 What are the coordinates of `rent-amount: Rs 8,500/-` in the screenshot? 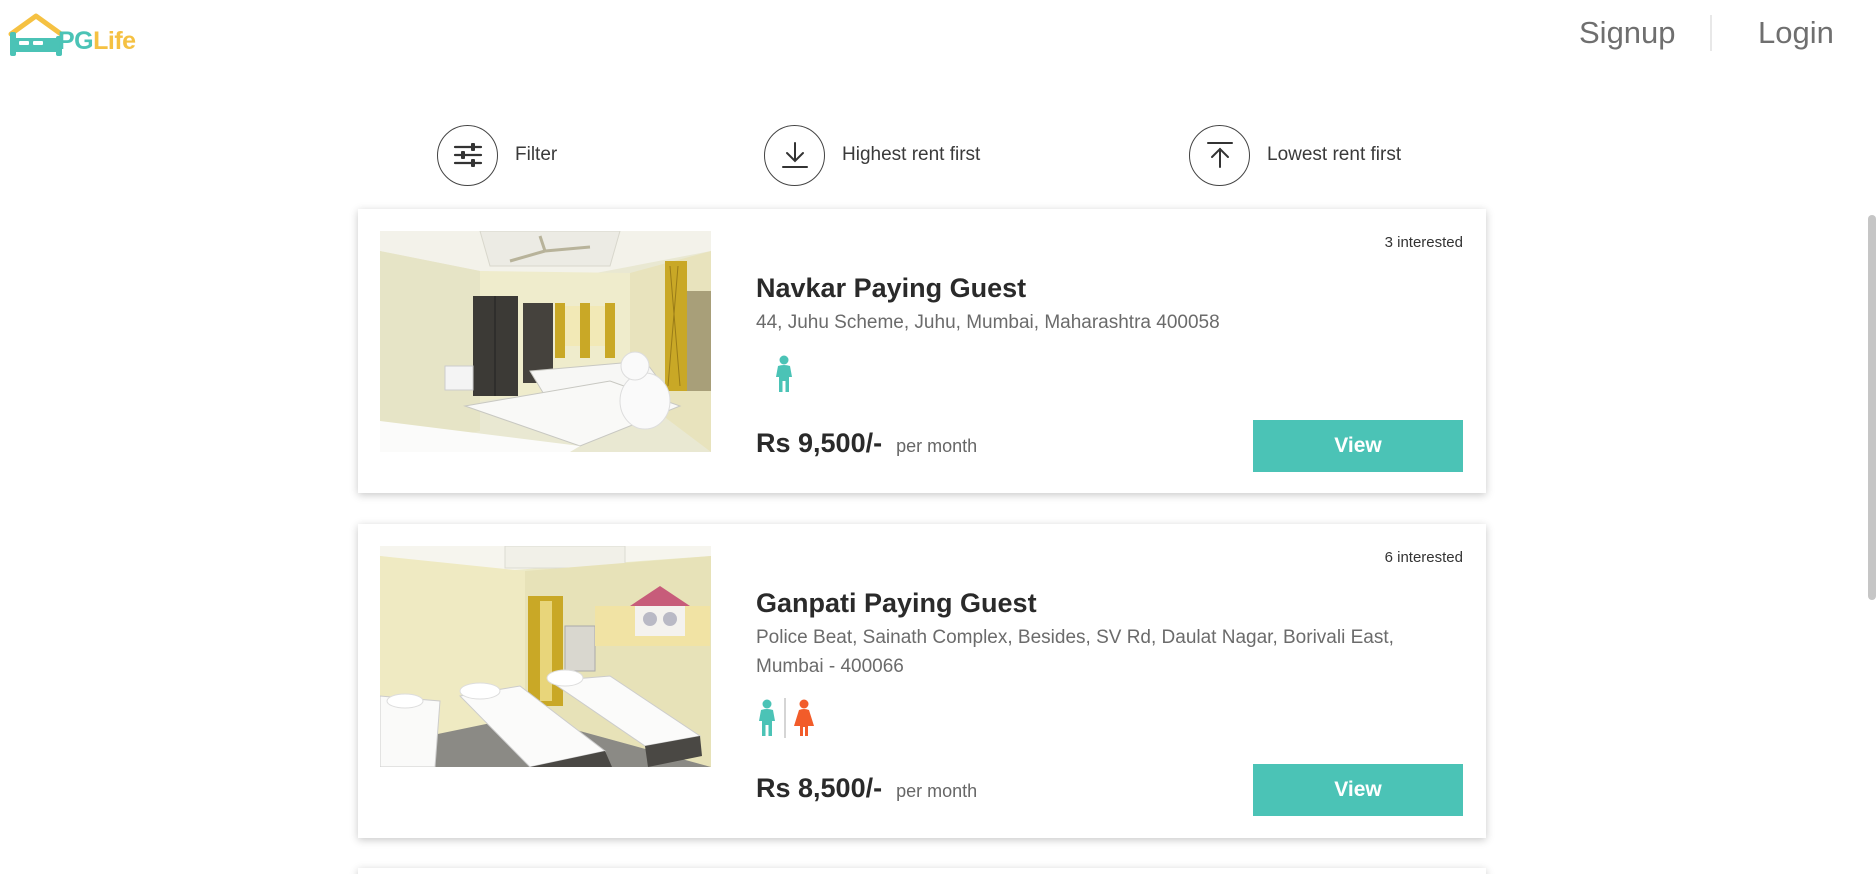 It's located at (819, 788).